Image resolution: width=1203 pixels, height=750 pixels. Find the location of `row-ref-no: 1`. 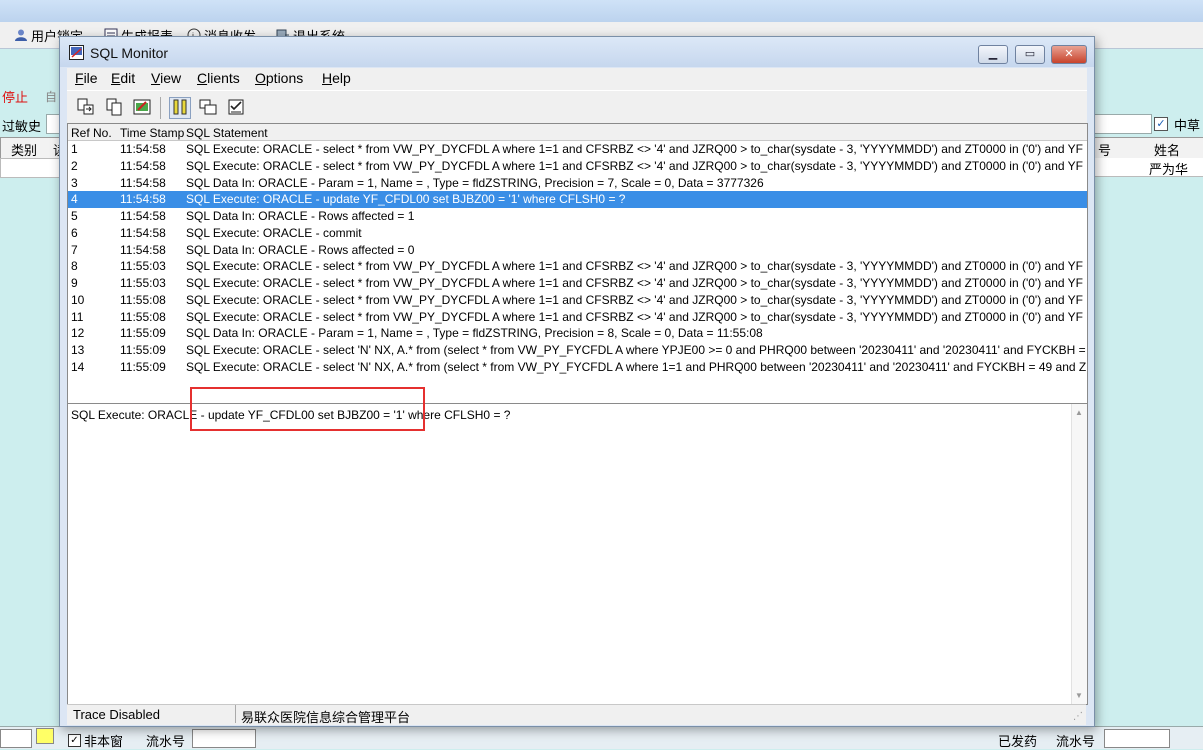

row-ref-no: 1 is located at coordinates (74, 149).